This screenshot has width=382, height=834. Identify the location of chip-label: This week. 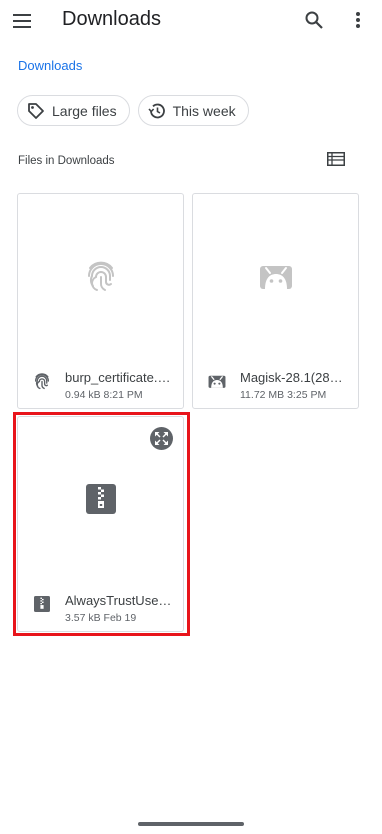
(204, 110).